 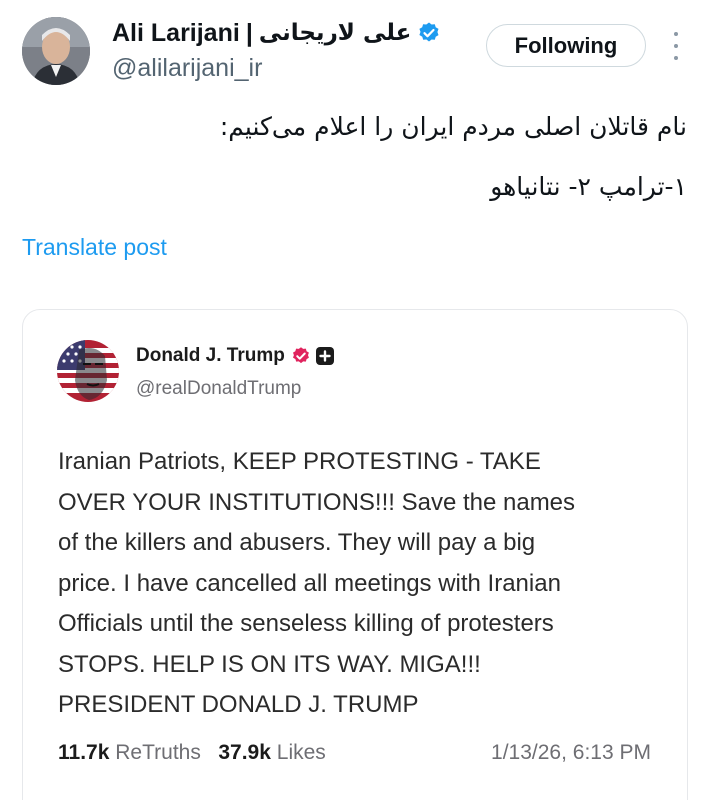 What do you see at coordinates (176, 33) in the screenshot?
I see `author-name: Ali Larijani` at bounding box center [176, 33].